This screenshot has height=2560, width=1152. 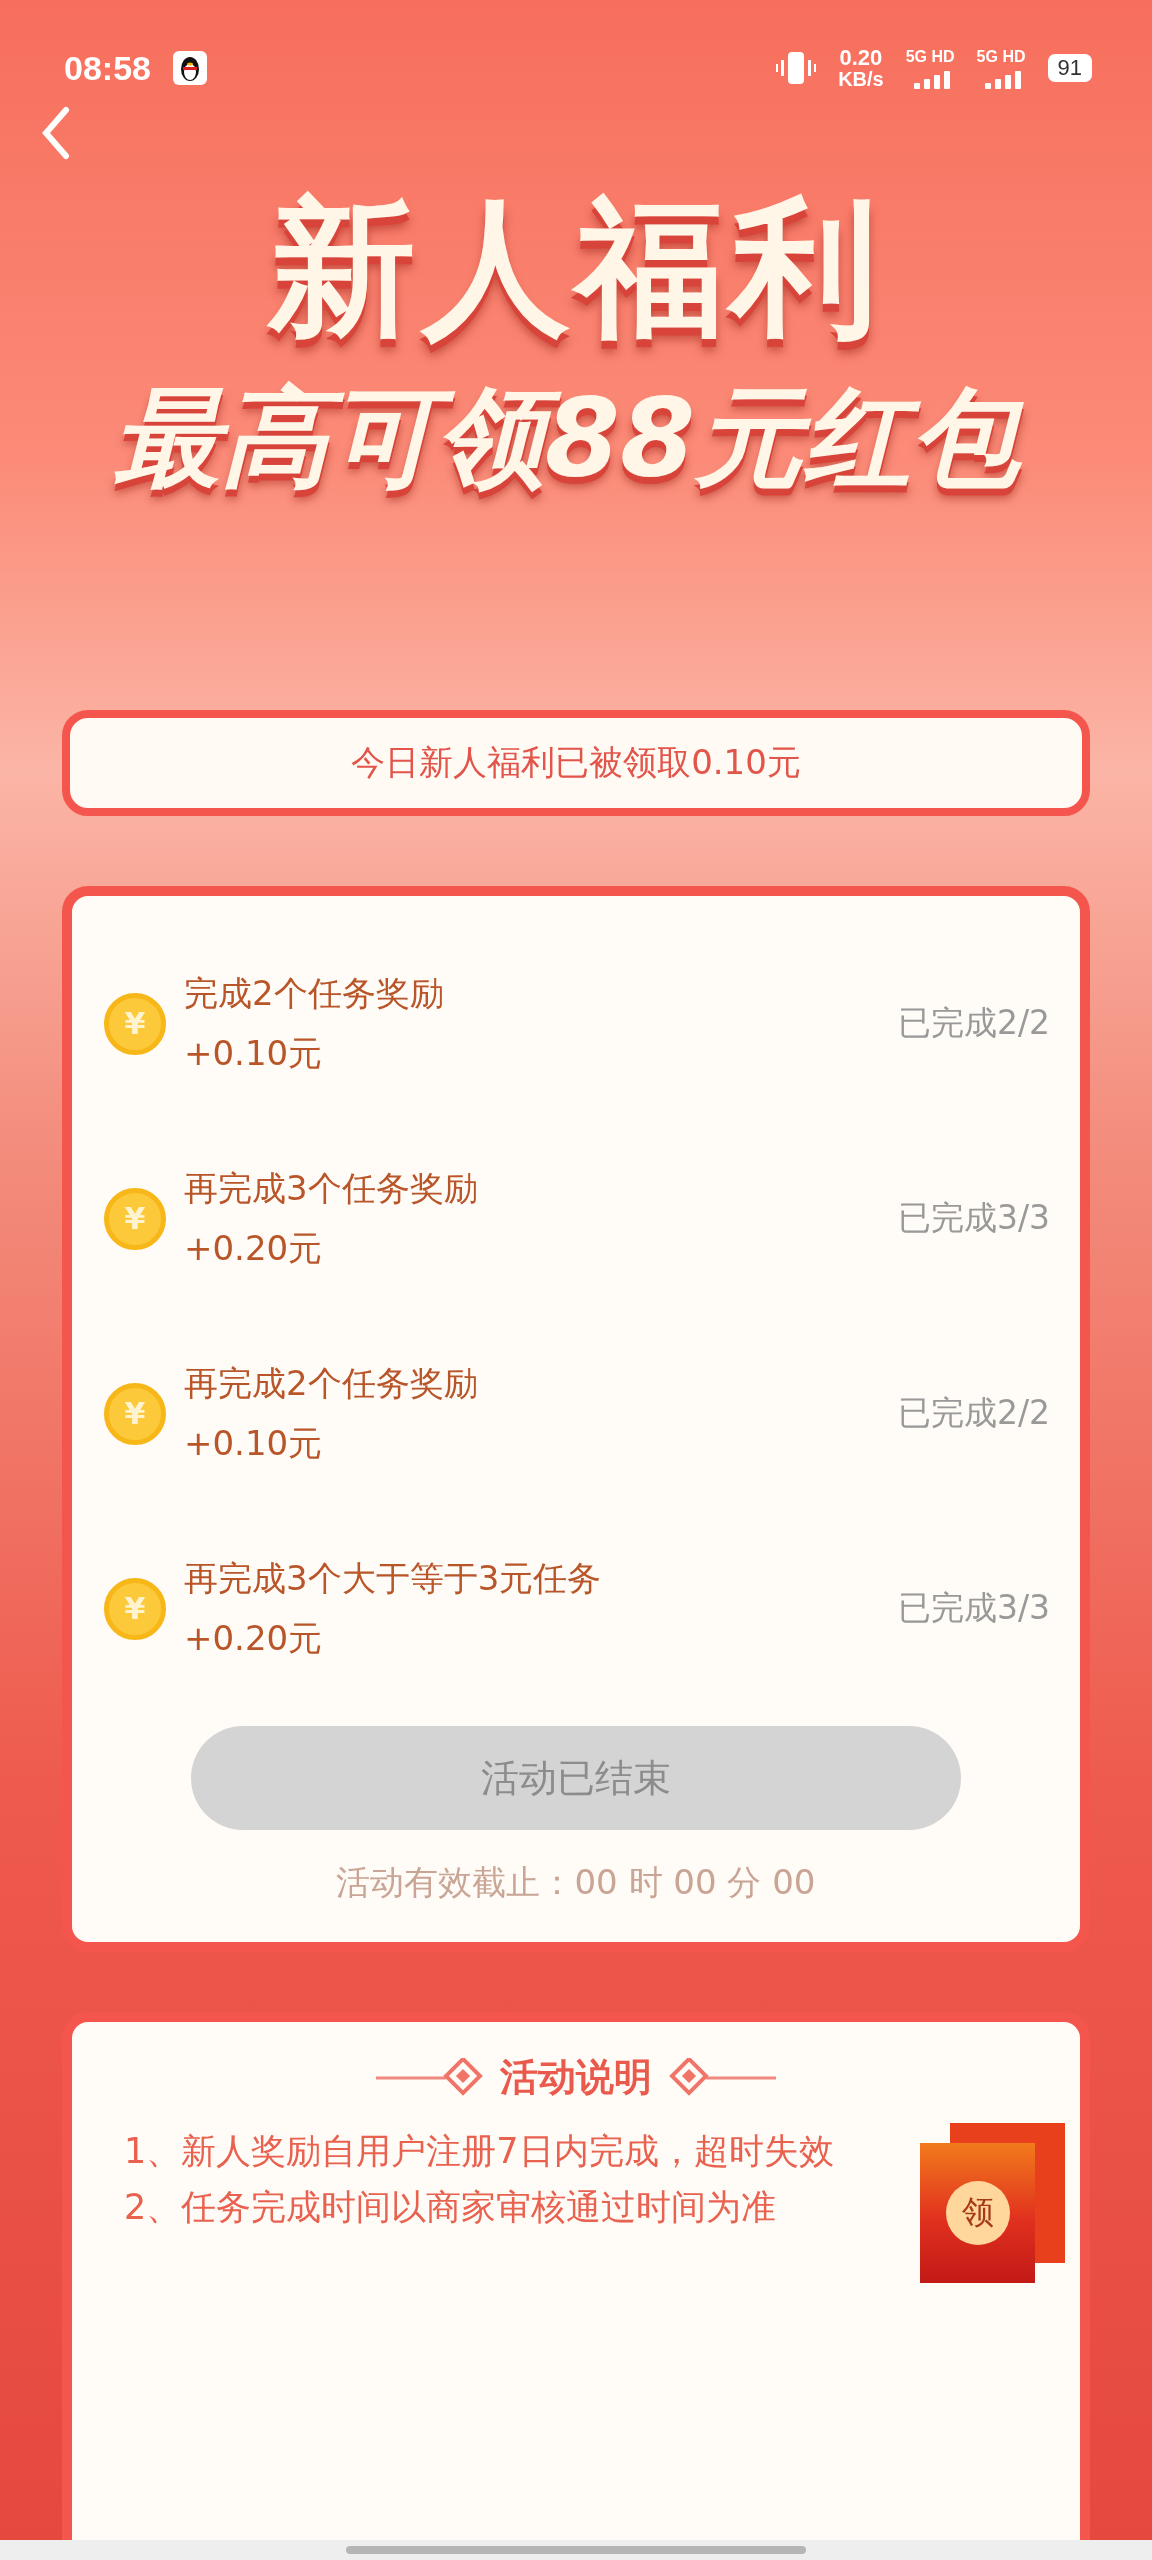 I want to click on banner-subtitle: 最高可领88元红包, so click(x=576, y=447).